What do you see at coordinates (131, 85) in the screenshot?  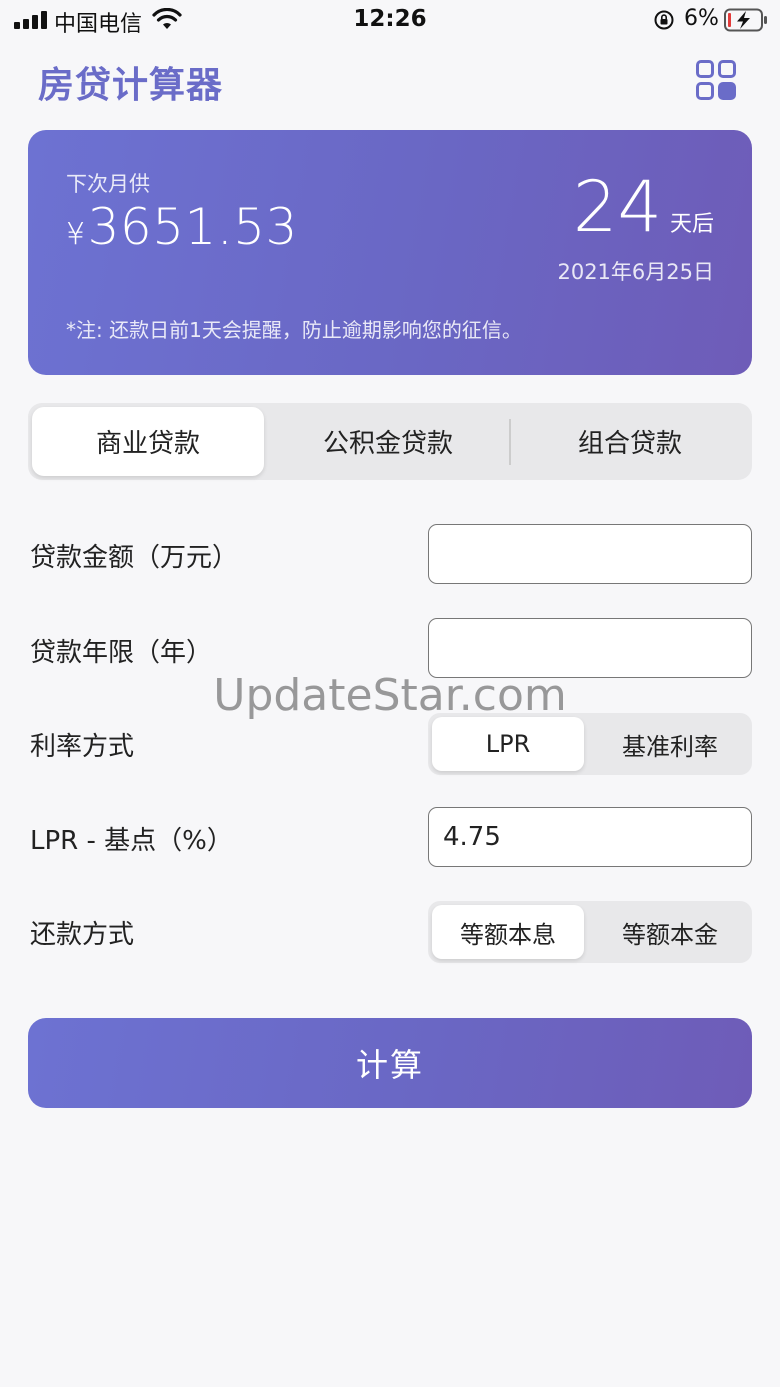 I see `page-title: 房贷计算器` at bounding box center [131, 85].